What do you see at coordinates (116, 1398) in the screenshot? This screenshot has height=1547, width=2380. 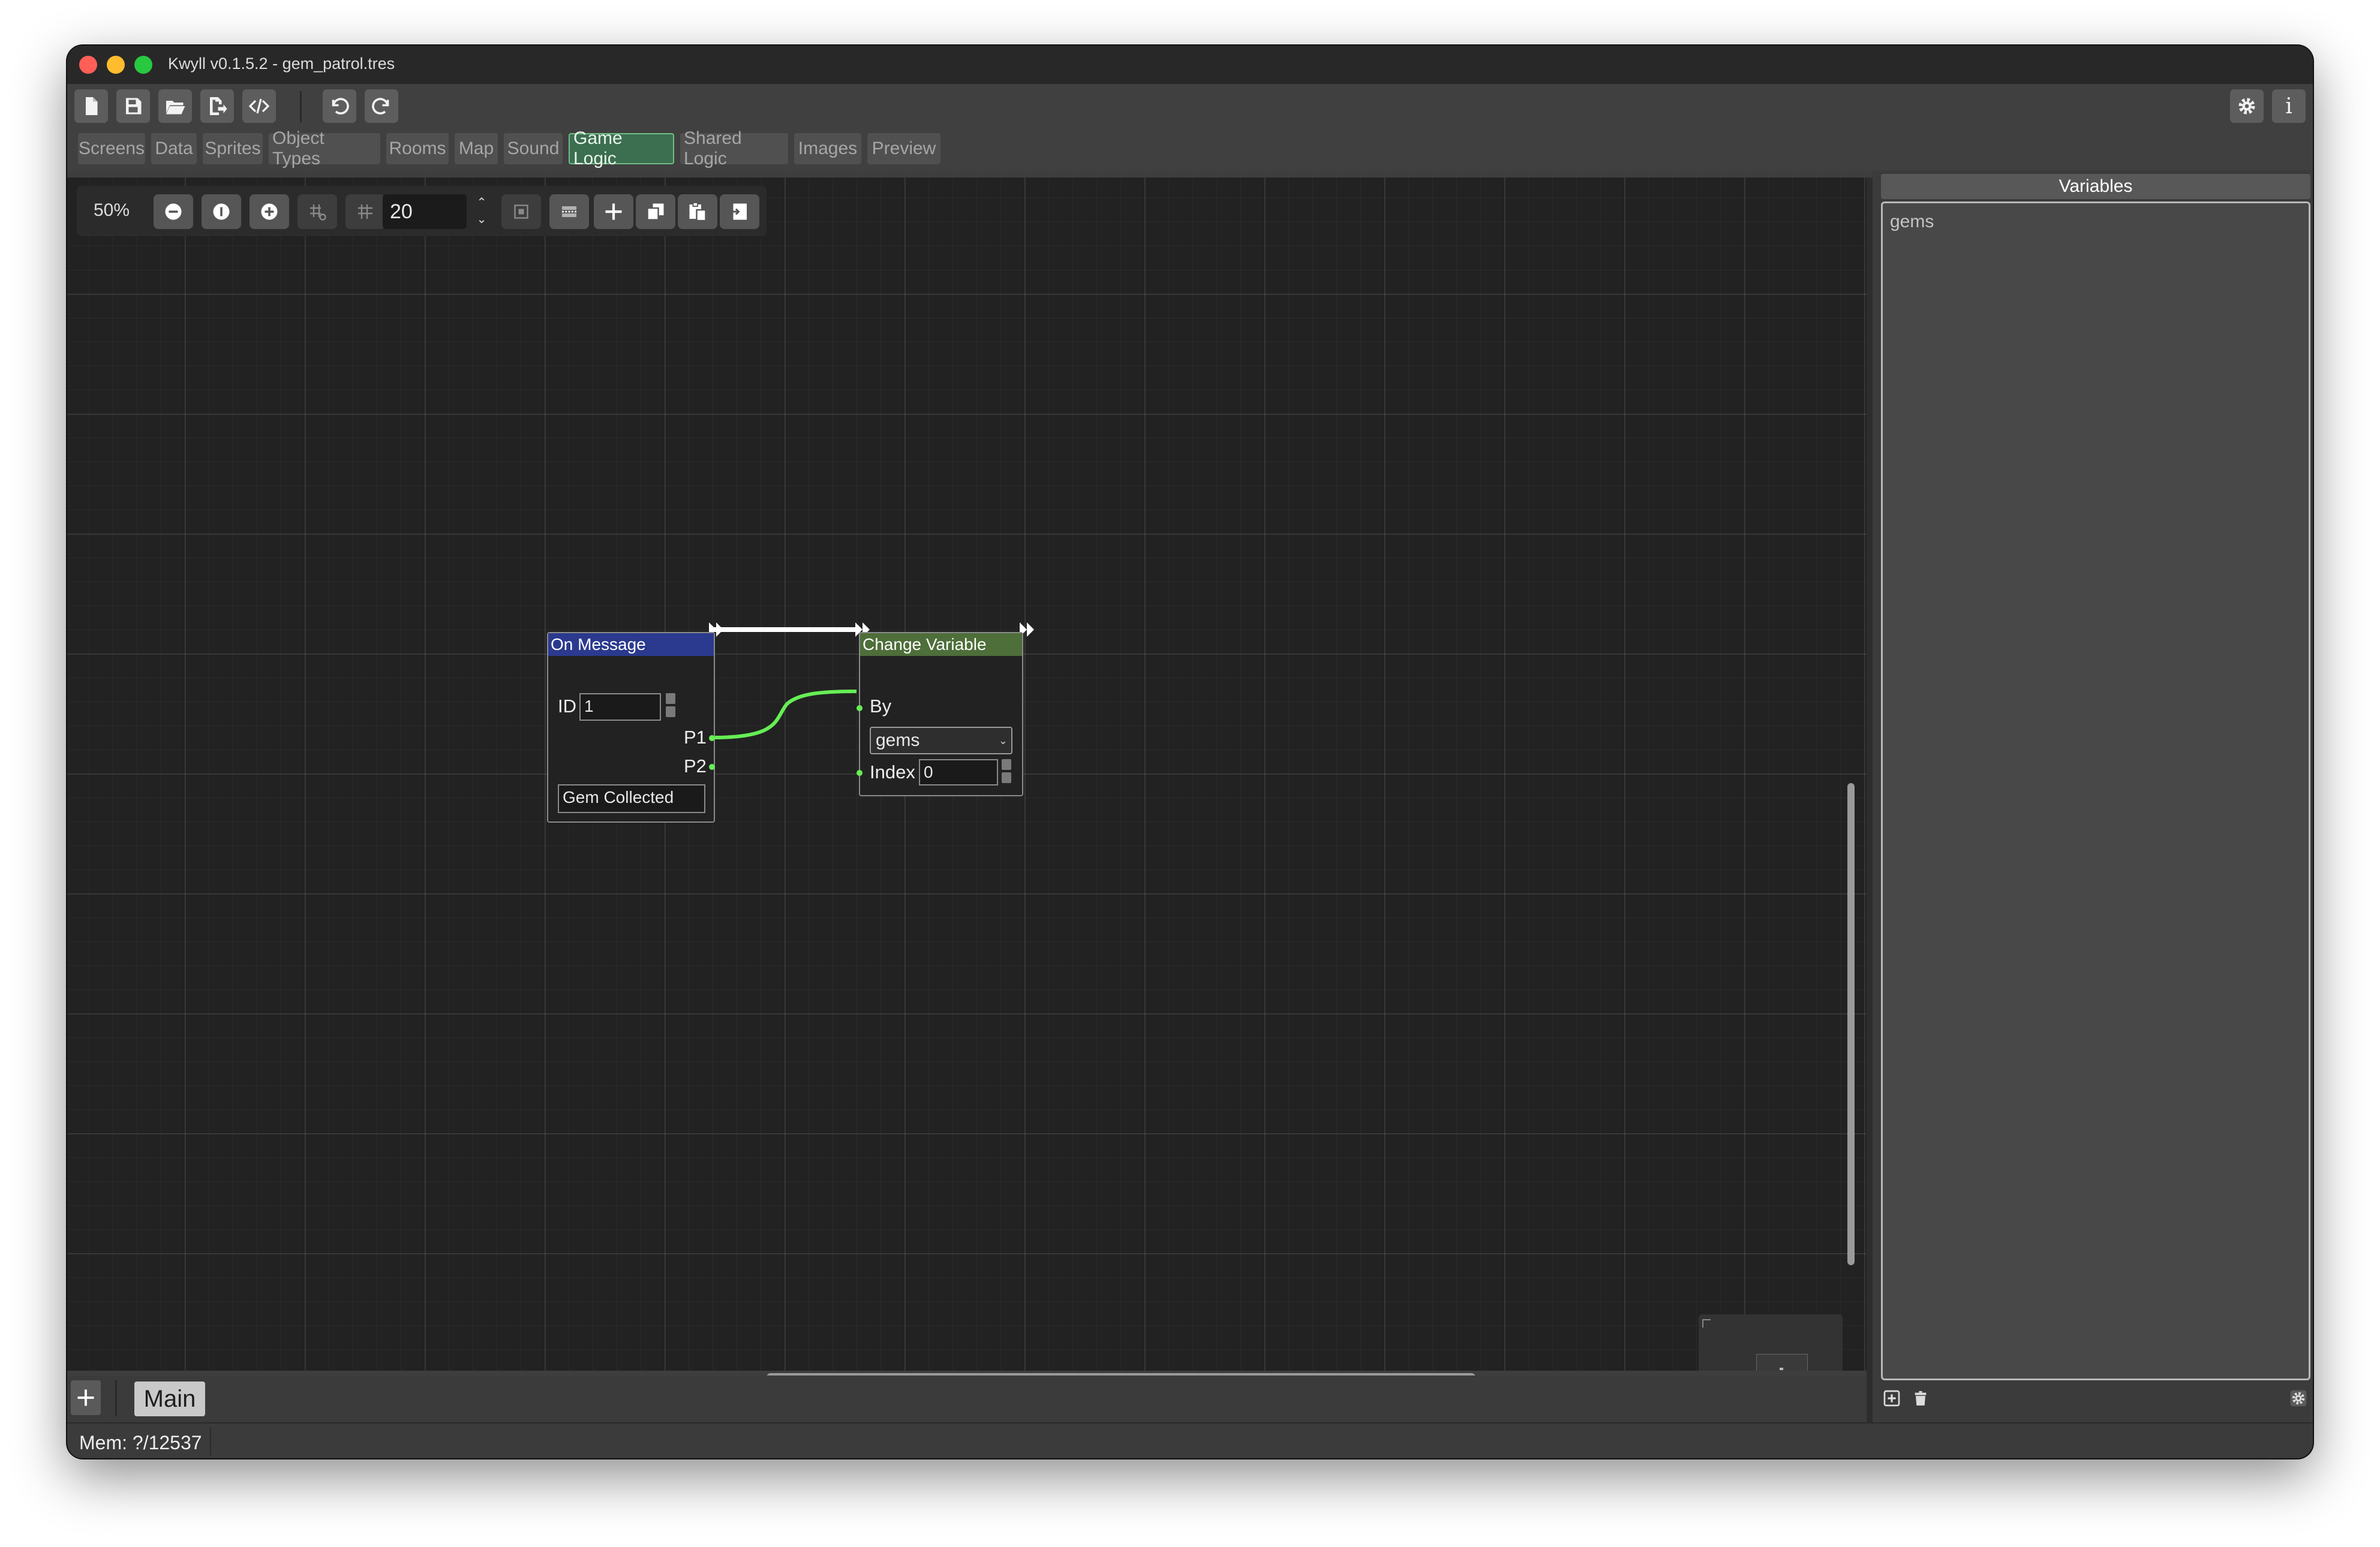 I see `page-tabs-separator` at bounding box center [116, 1398].